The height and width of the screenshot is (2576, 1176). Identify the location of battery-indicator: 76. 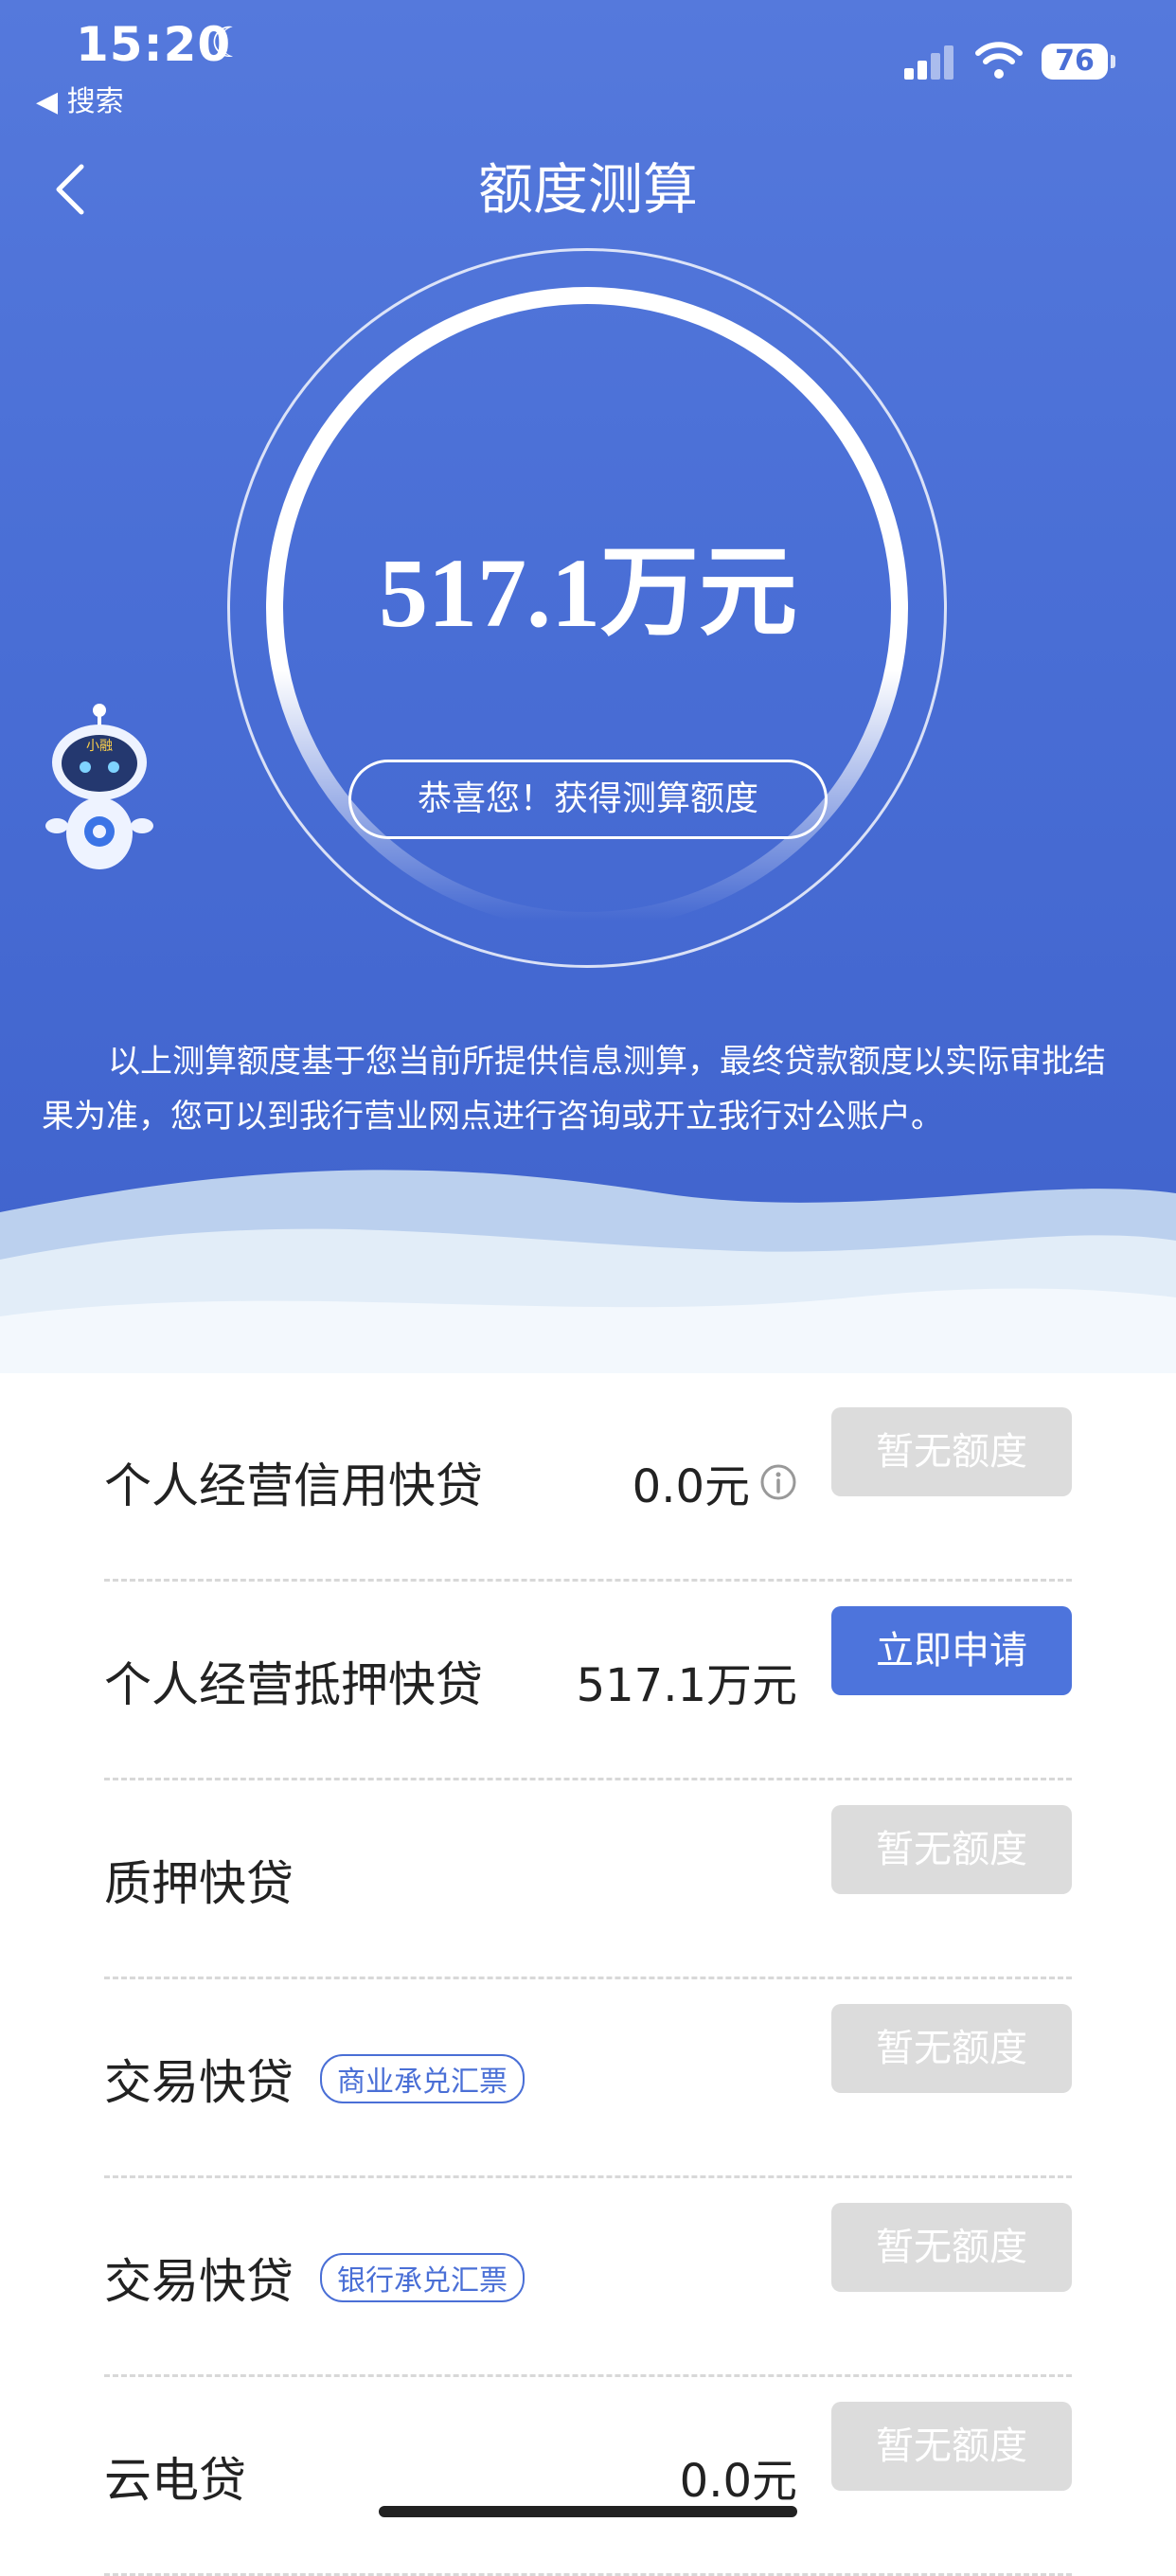
(1075, 62).